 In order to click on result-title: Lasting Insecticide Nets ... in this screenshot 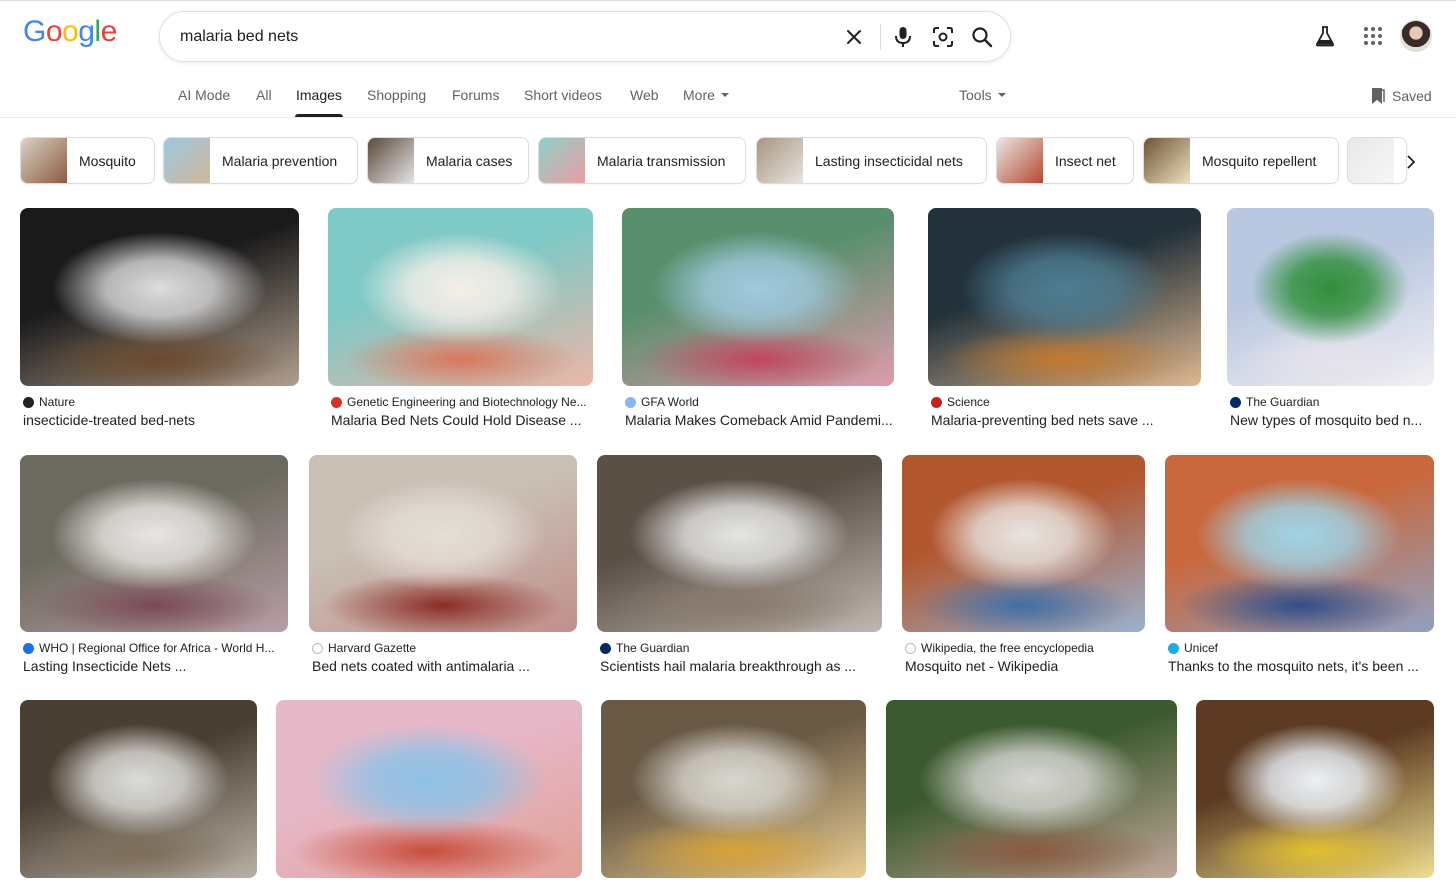, I will do `click(104, 666)`.